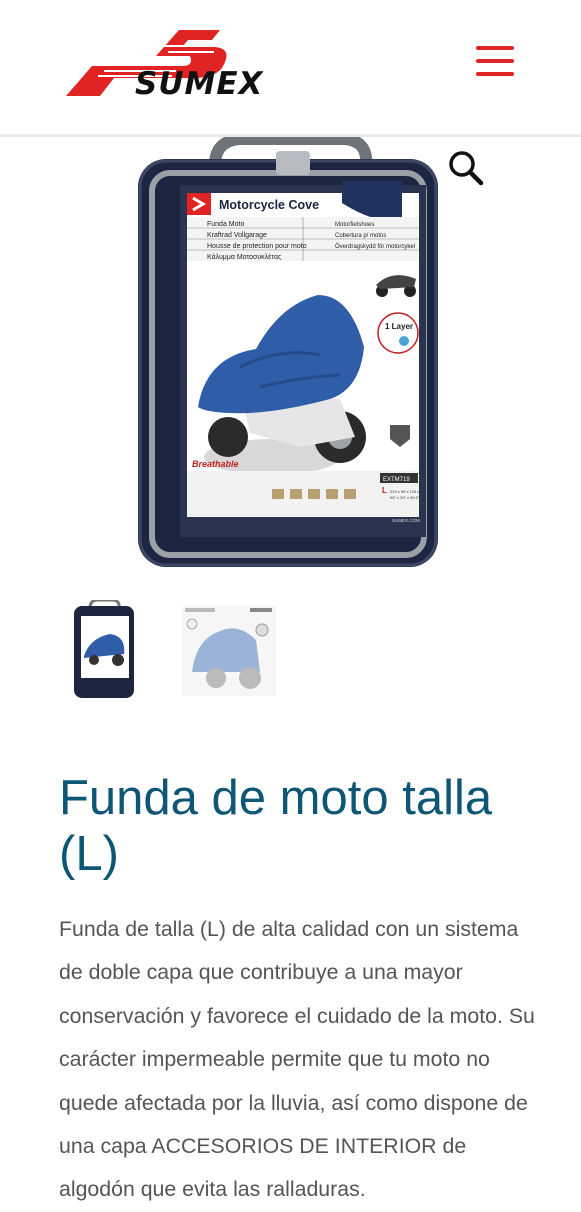 The image size is (581, 1212). What do you see at coordinates (360, 236) in the screenshot?
I see `svg-text: Cobertura p/ motos` at bounding box center [360, 236].